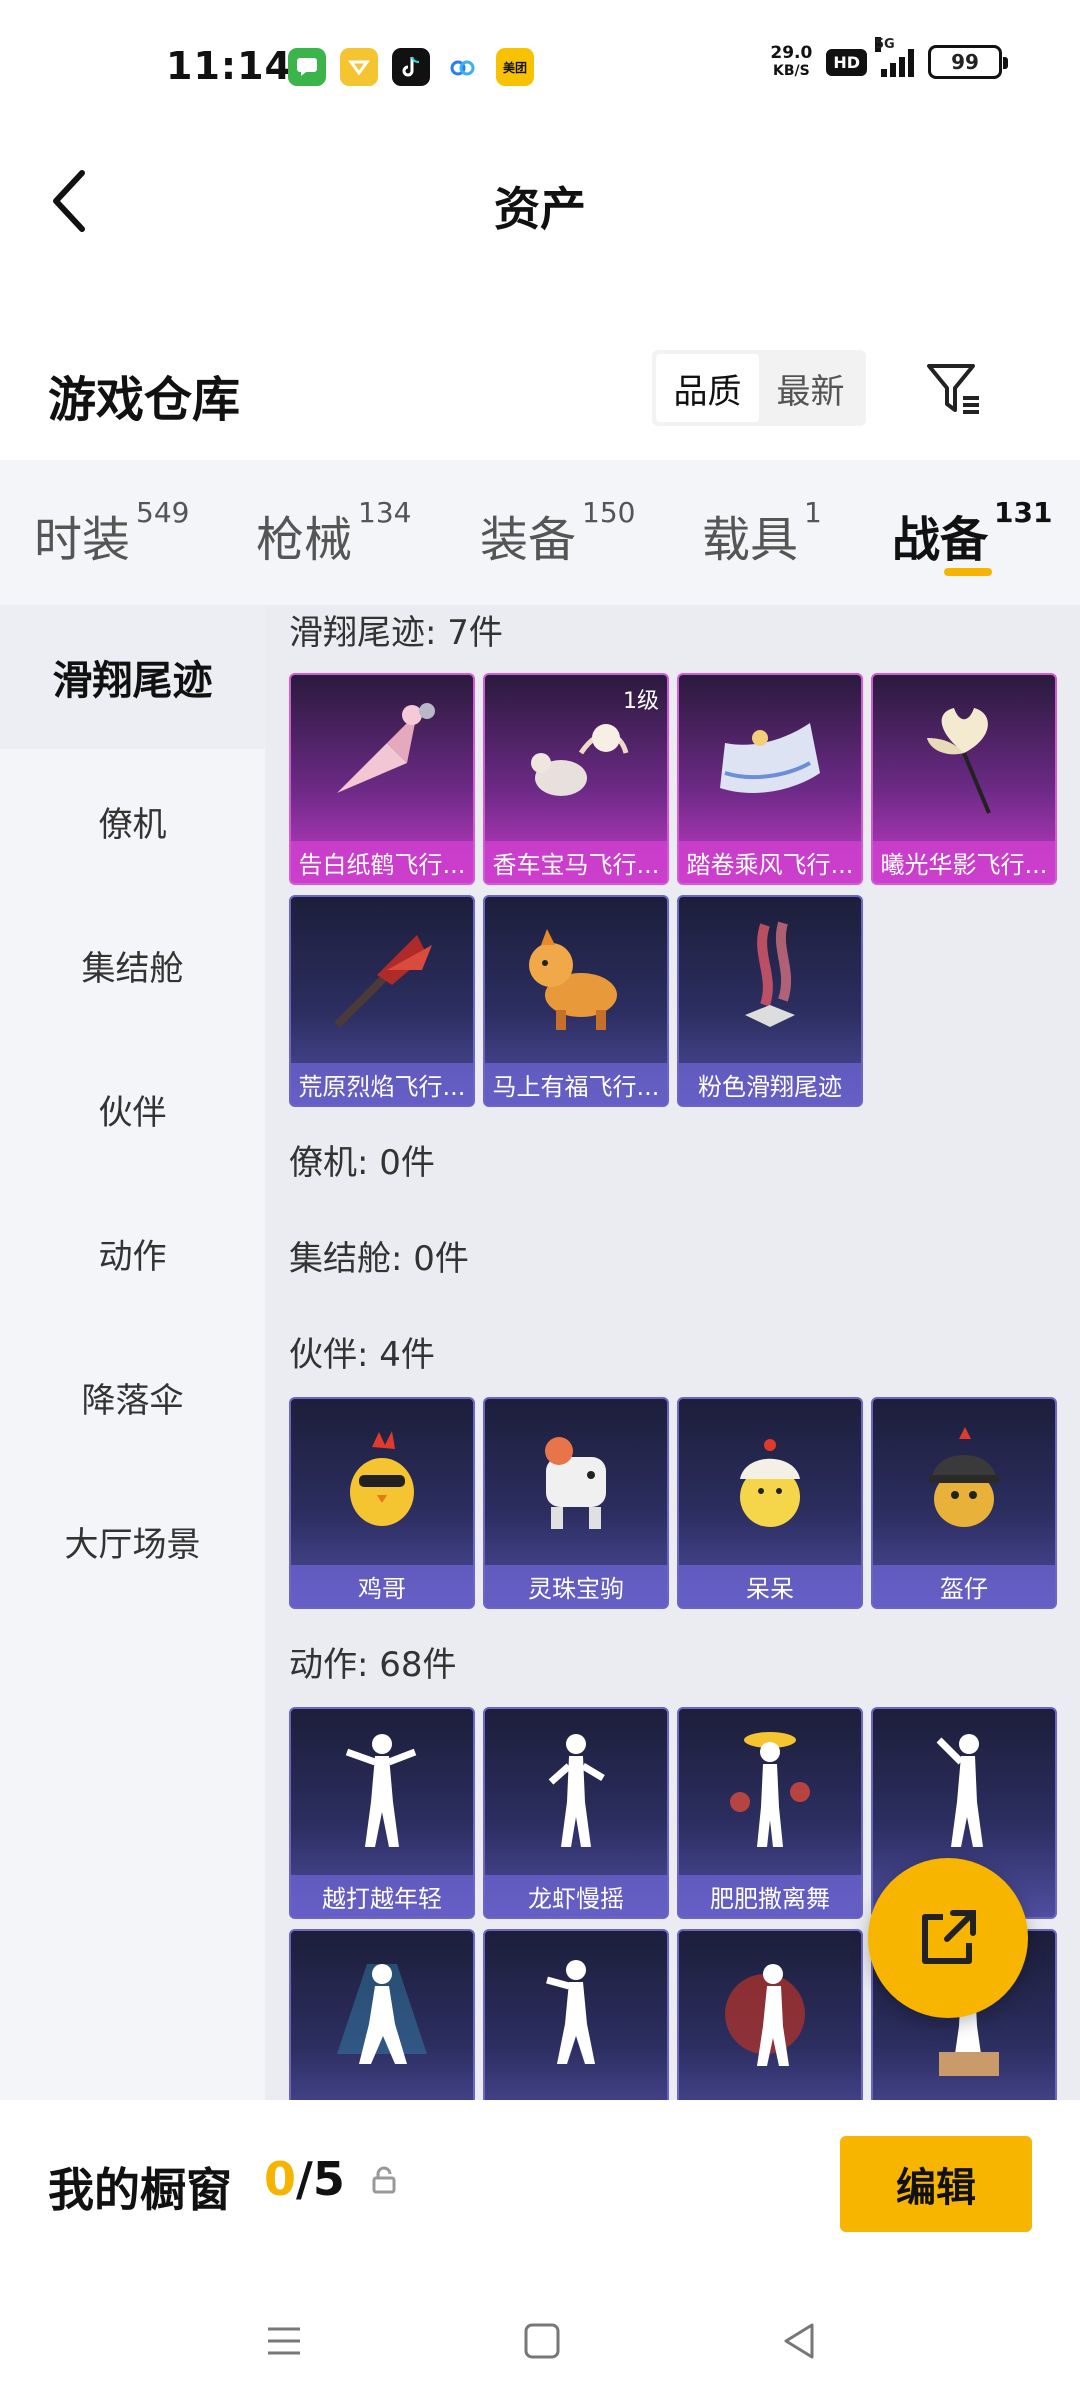  What do you see at coordinates (762, 533) in the screenshot?
I see `tab-vehicles: 载具 1` at bounding box center [762, 533].